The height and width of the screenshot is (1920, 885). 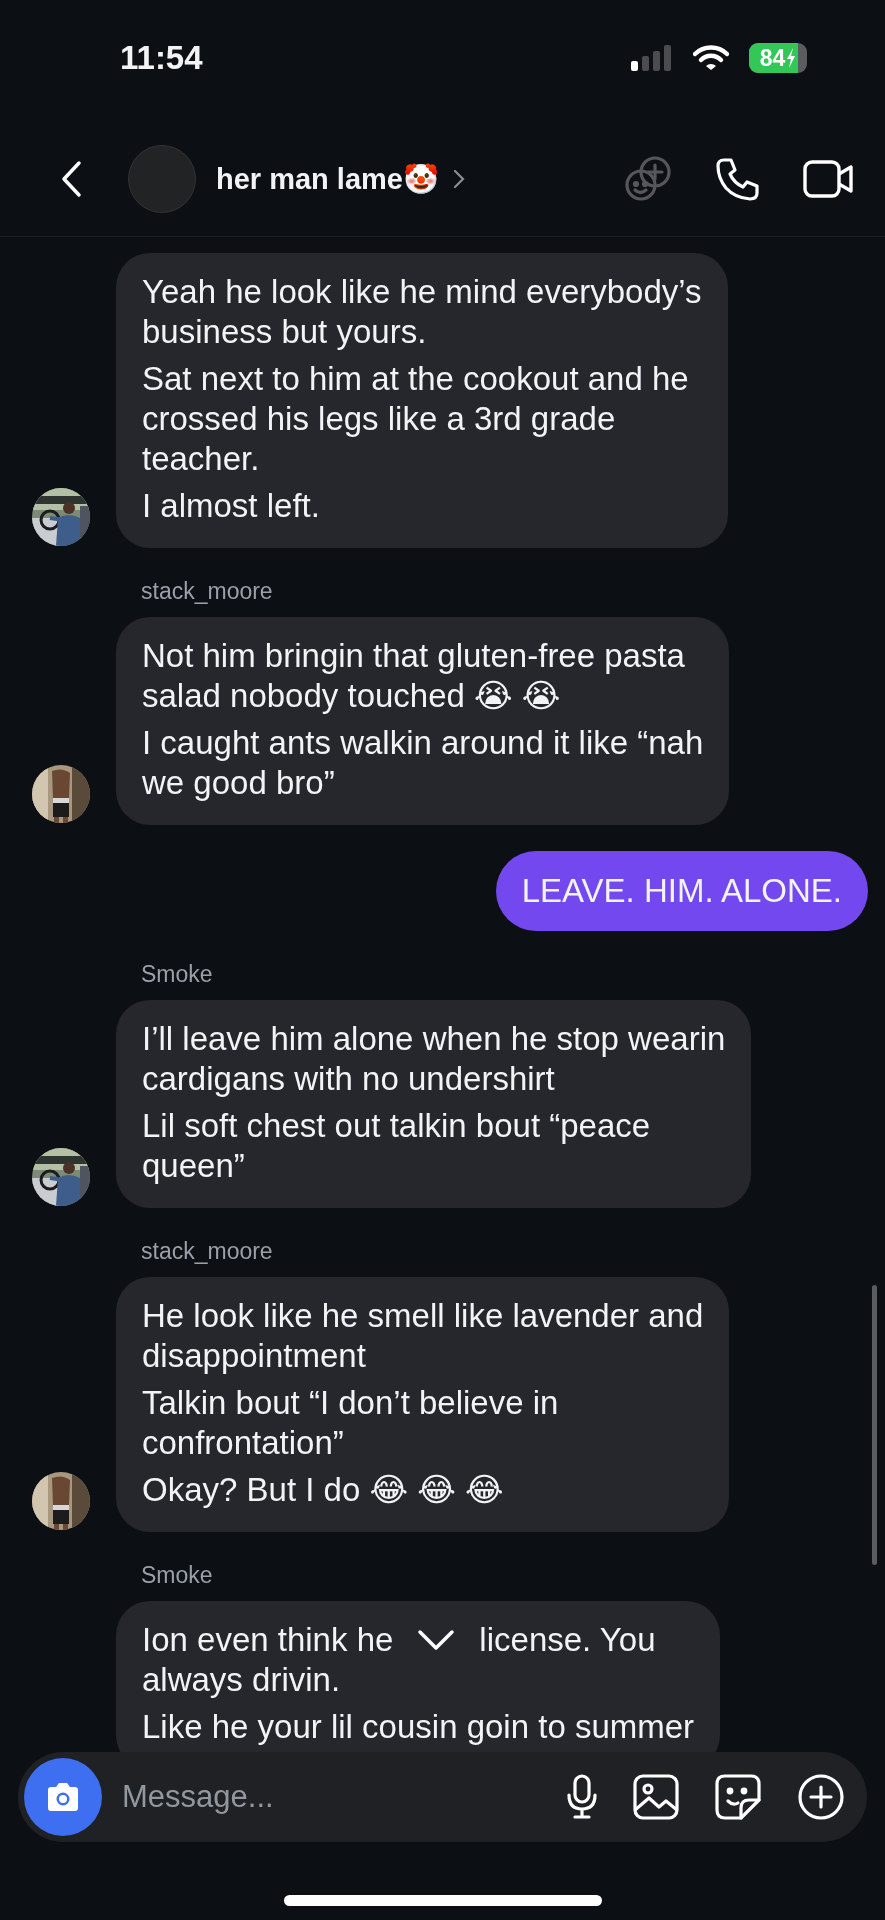 What do you see at coordinates (268, 1640) in the screenshot?
I see `message-text: Ion even think he` at bounding box center [268, 1640].